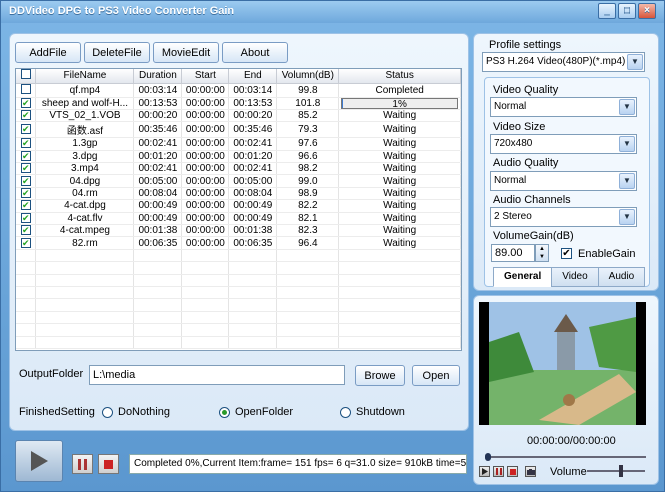  Describe the element at coordinates (621, 277) in the screenshot. I see `tab-audio: Audio` at that location.